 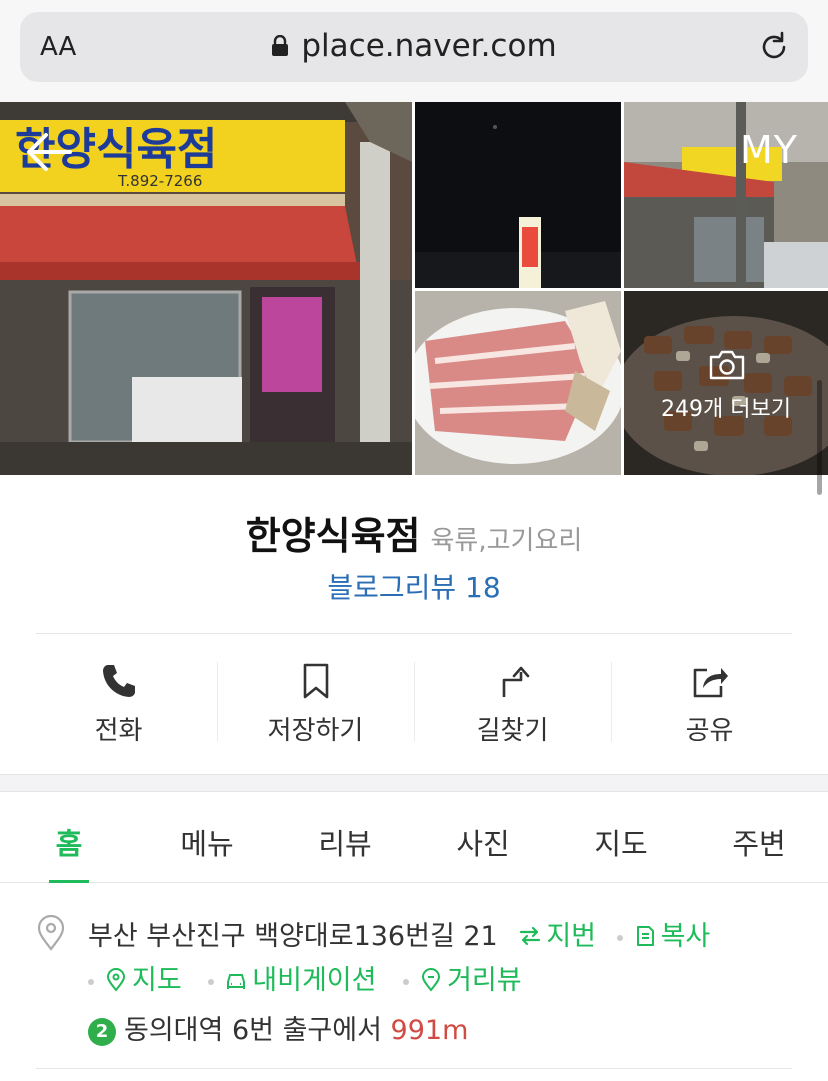 I want to click on station-distance: 991m, so click(x=429, y=1030).